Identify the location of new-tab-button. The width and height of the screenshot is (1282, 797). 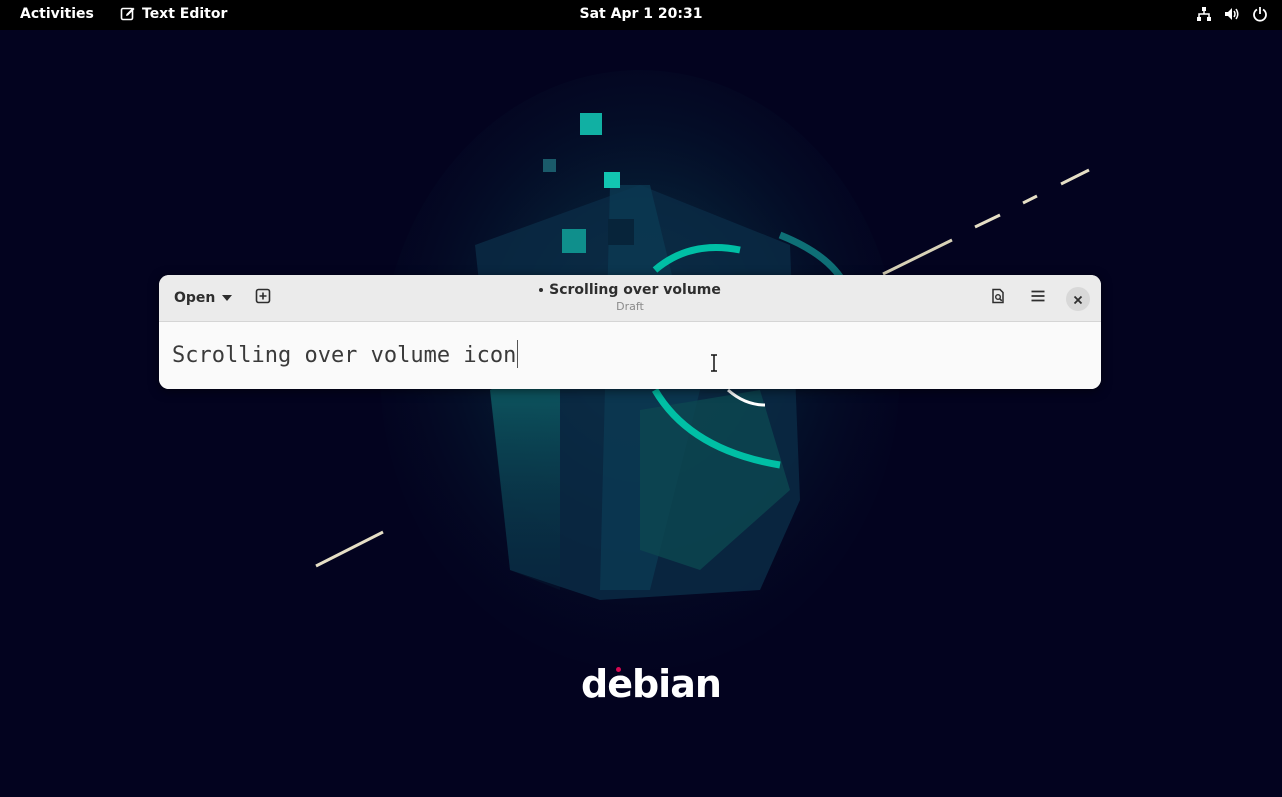
(263, 298).